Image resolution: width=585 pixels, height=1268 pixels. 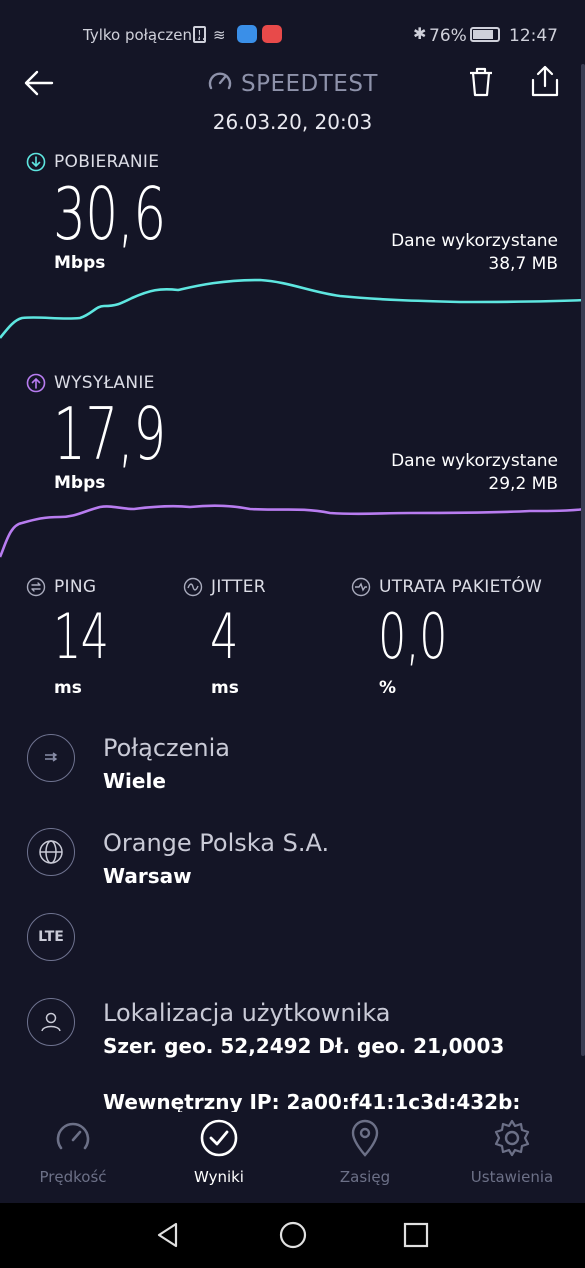 I want to click on jitter-value: 4, so click(x=224, y=636).